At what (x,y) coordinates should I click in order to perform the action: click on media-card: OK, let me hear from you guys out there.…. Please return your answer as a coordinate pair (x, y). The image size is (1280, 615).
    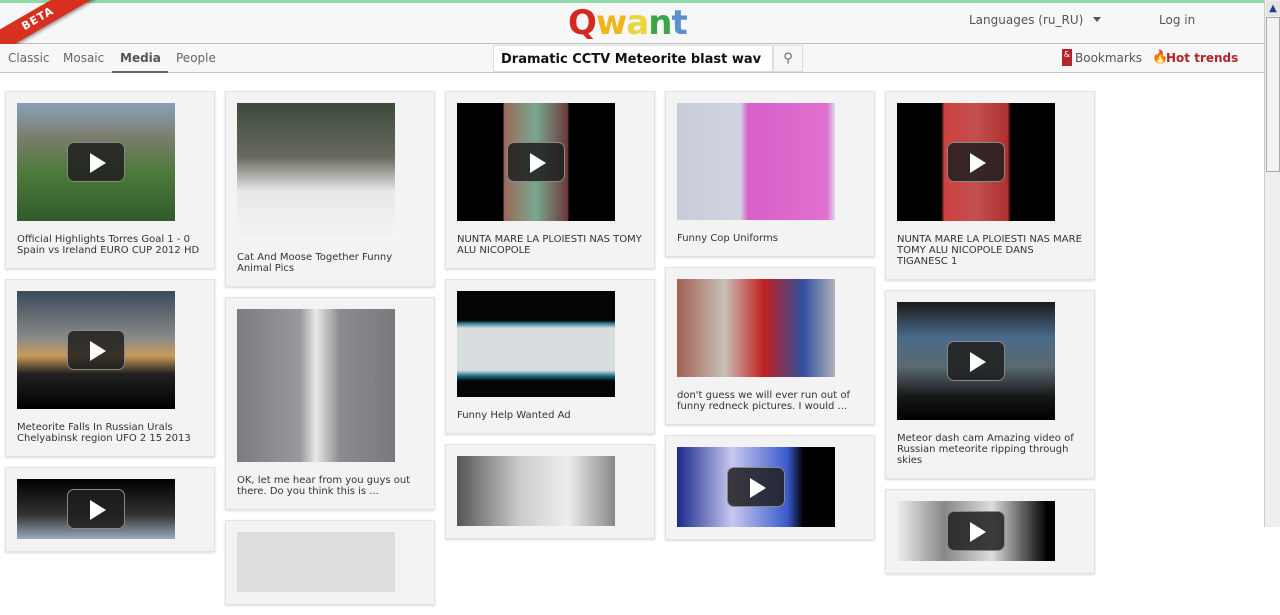
    Looking at the image, I should click on (330, 403).